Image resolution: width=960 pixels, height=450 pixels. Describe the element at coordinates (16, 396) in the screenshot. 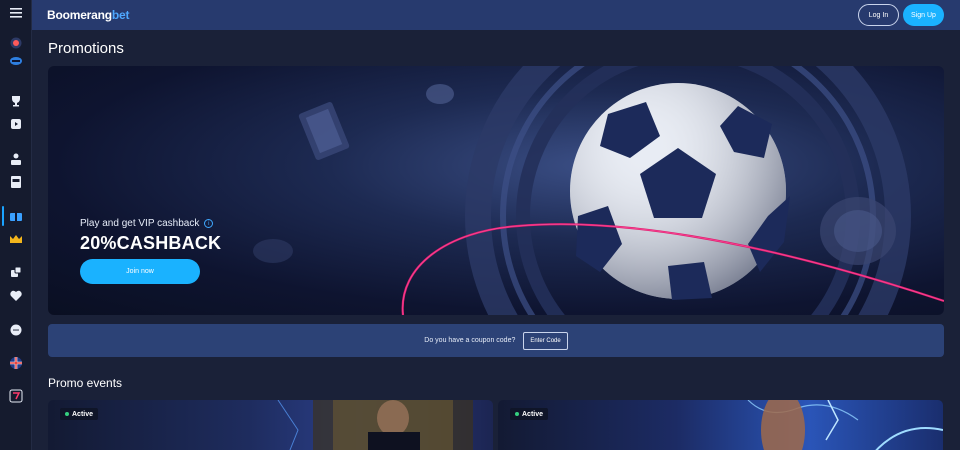

I see `app-icon` at that location.